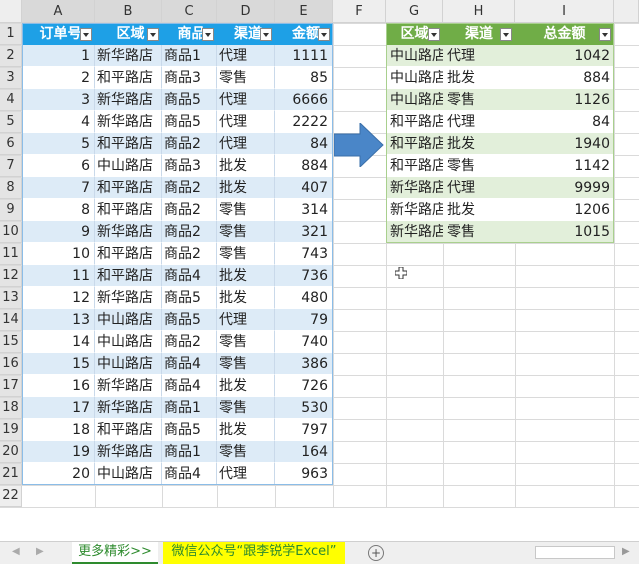 The width and height of the screenshot is (639, 564). Describe the element at coordinates (246, 11) in the screenshot. I see `column-header-d: D` at that location.